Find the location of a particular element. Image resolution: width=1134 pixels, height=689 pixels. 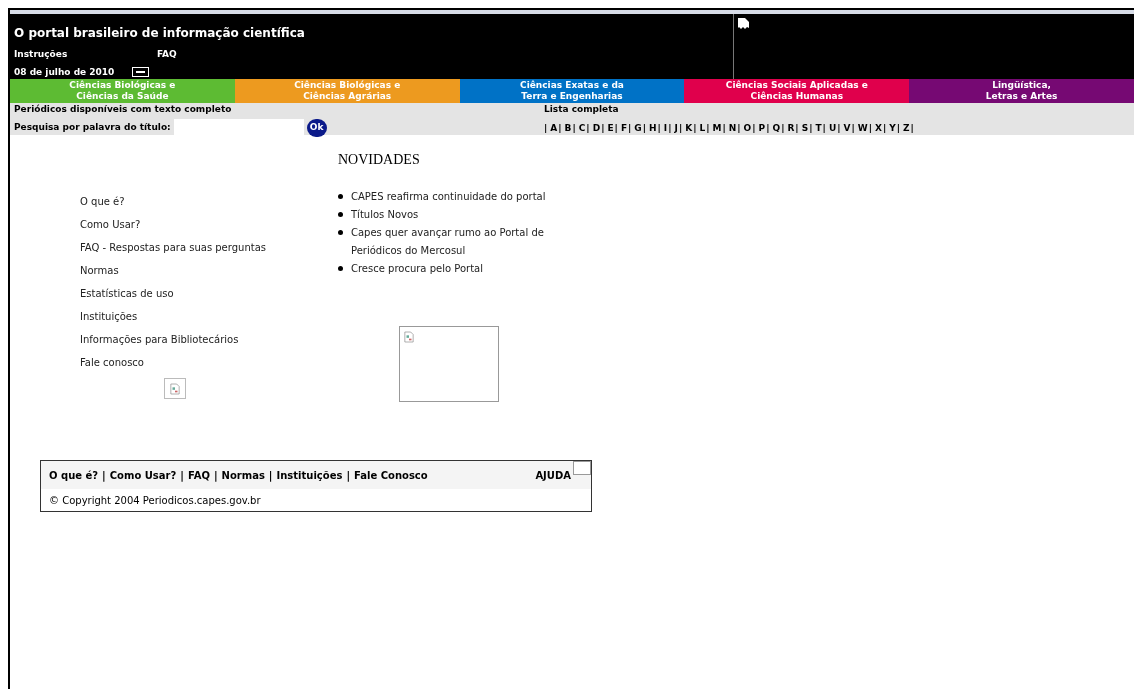

menu-link: Informações para Bibliotecários is located at coordinates (209, 343).